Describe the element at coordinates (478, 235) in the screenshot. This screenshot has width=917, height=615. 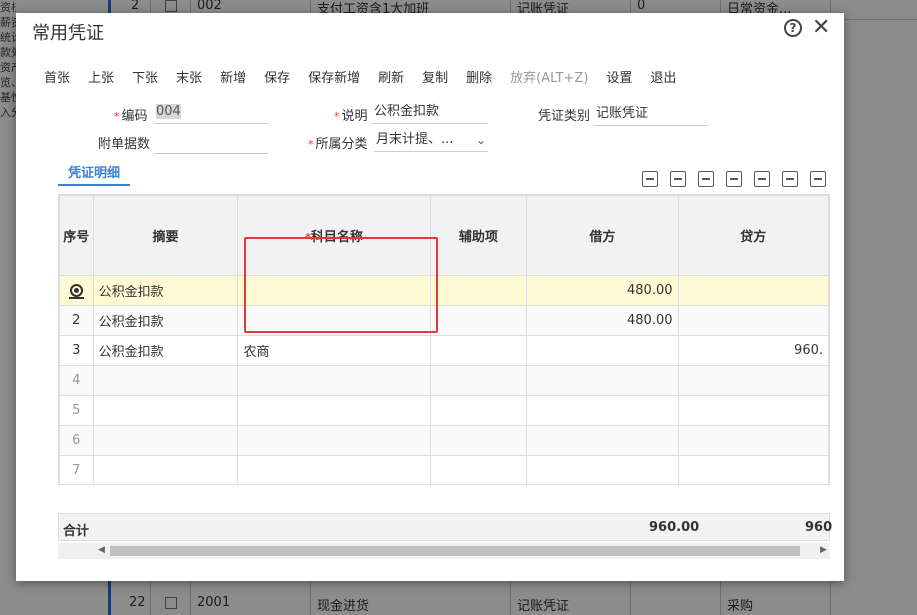
I see `header-aux: 辅助项` at that location.